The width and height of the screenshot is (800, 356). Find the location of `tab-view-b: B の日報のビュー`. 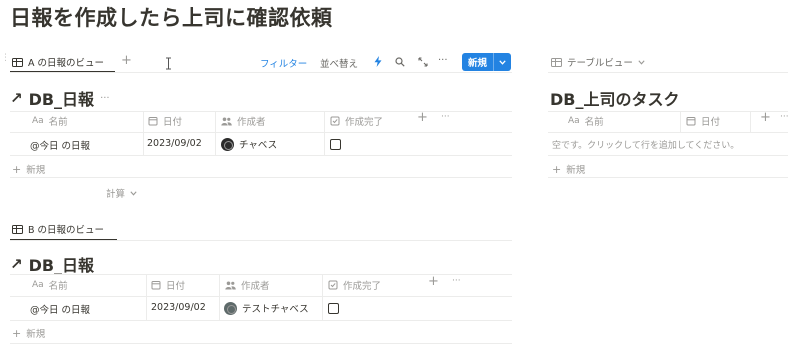

tab-view-b: B の日報のビュー is located at coordinates (58, 229).